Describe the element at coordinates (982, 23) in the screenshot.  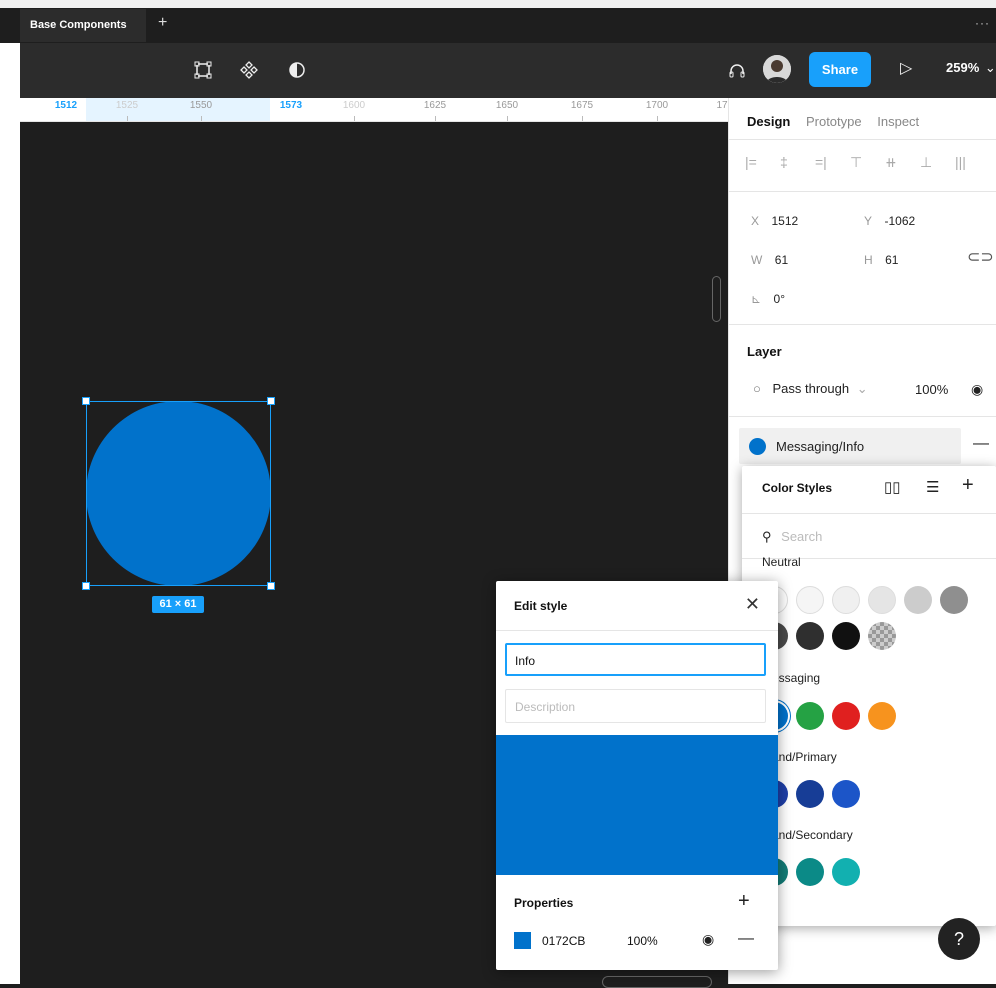
I see `more-menu-button: ···` at that location.